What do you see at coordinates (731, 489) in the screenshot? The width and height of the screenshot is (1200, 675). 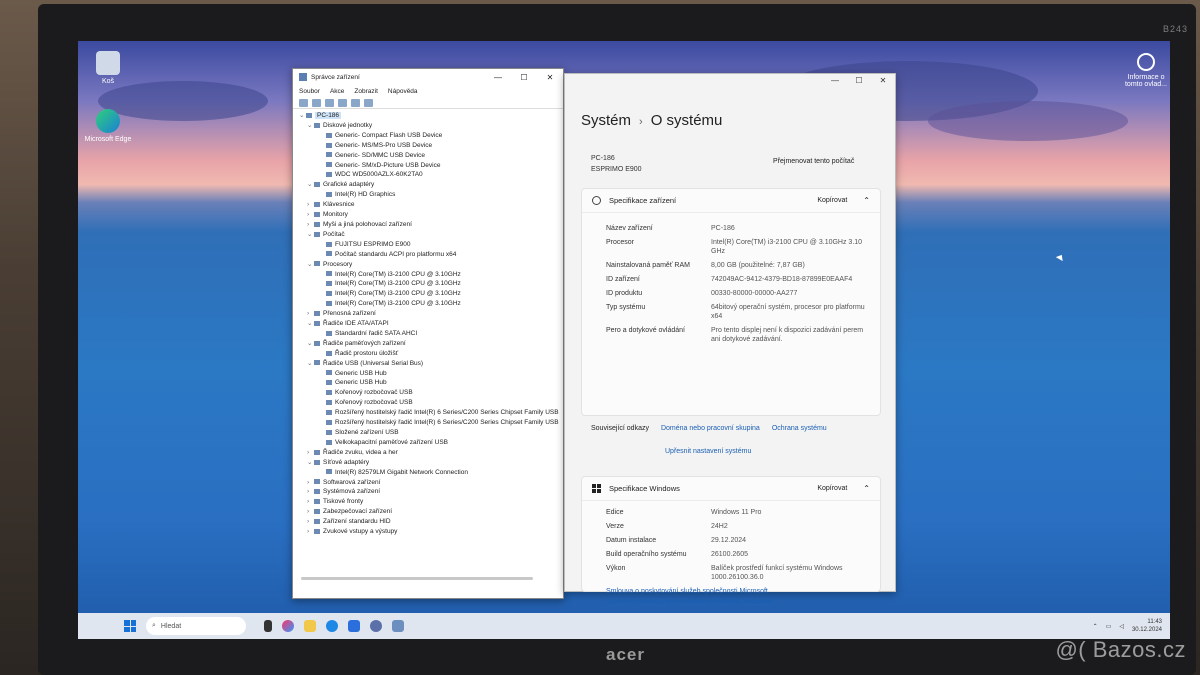 I see `windows-spec-header: Specifikace Windows Kopírovat ⌃` at bounding box center [731, 489].